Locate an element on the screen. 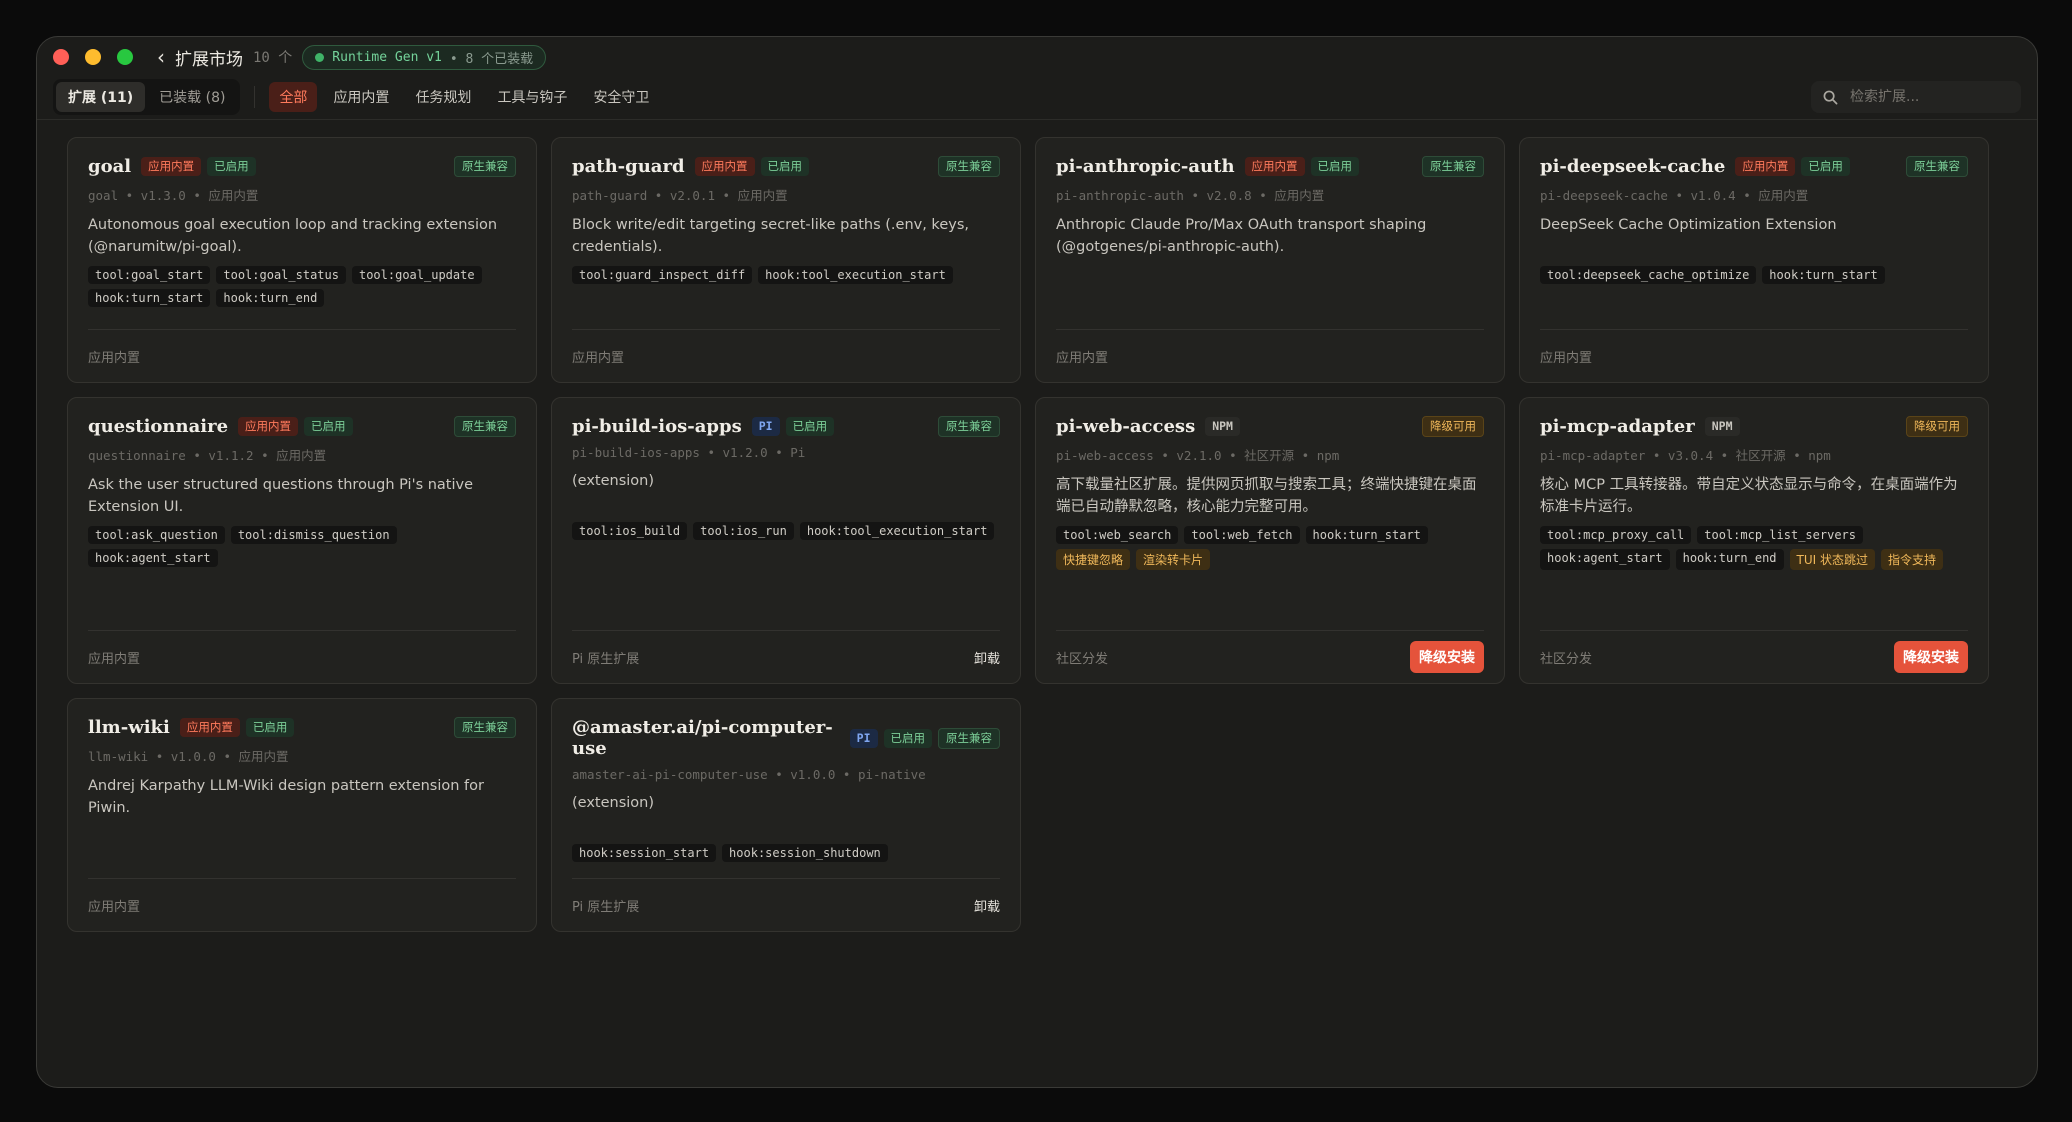 This screenshot has height=1122, width=2072. capability-tag: tool:ask_question is located at coordinates (156, 535).